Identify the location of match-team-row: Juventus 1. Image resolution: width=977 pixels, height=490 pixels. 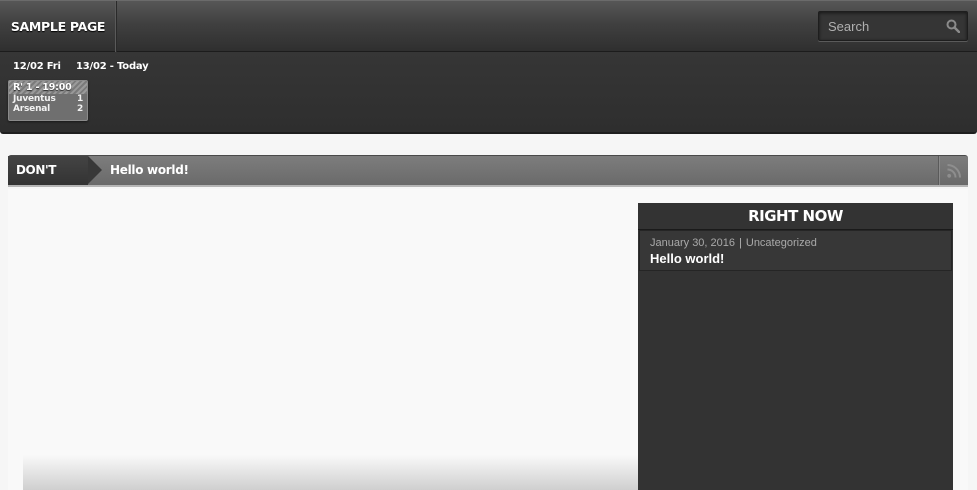
(48, 99).